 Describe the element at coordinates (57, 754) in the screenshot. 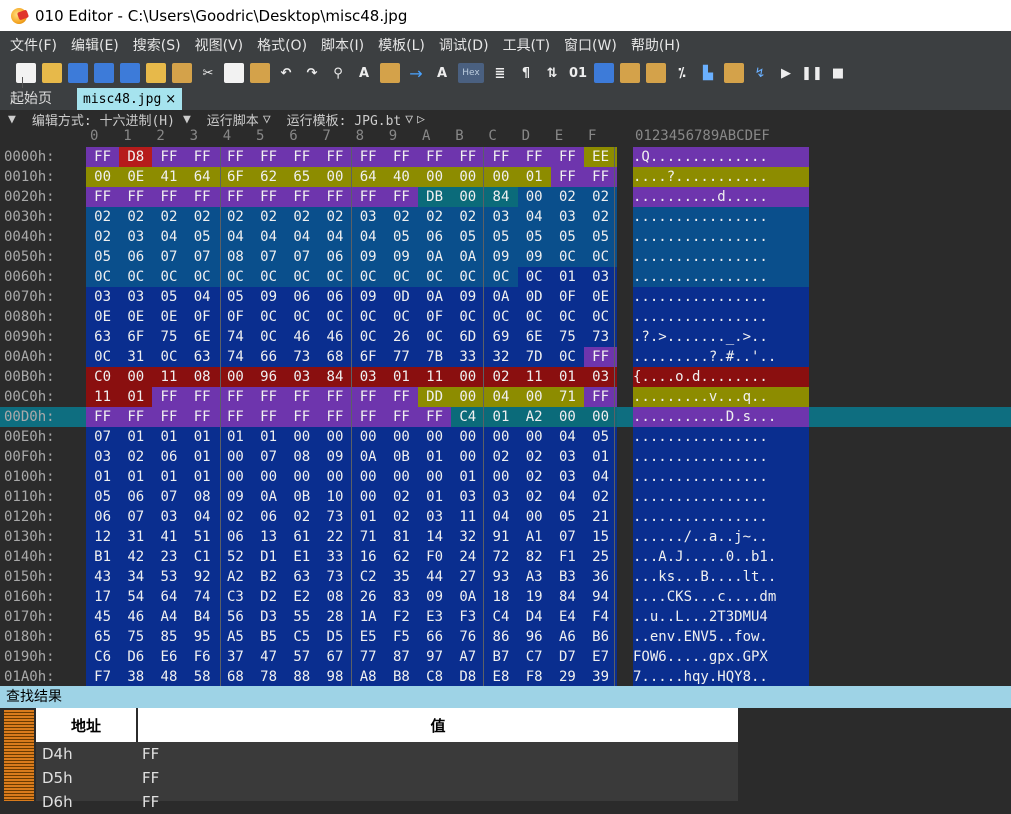

I see `result-address: D4h` at that location.